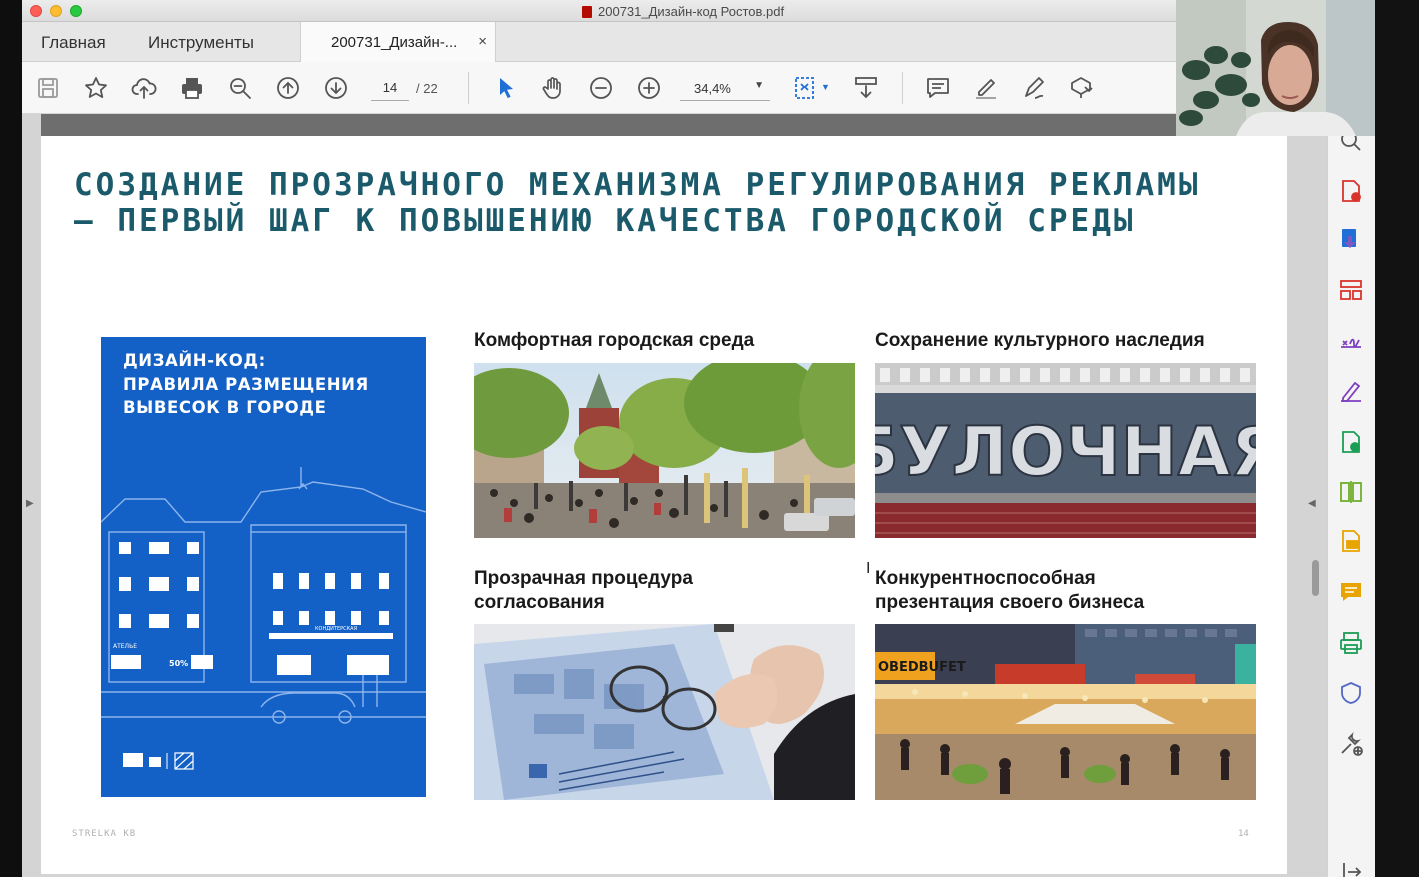 The width and height of the screenshot is (1419, 877). I want to click on scroll-mode-icon, so click(866, 88).